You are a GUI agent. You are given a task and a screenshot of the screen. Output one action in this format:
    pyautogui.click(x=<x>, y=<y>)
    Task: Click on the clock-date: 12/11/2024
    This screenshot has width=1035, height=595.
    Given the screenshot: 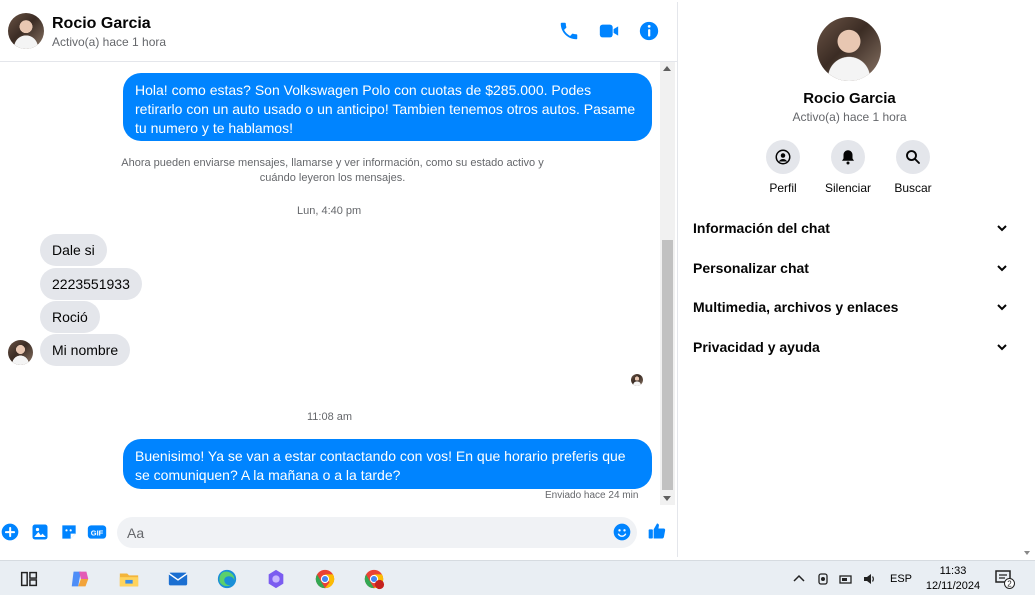 What is the action you would take?
    pyautogui.click(x=953, y=586)
    